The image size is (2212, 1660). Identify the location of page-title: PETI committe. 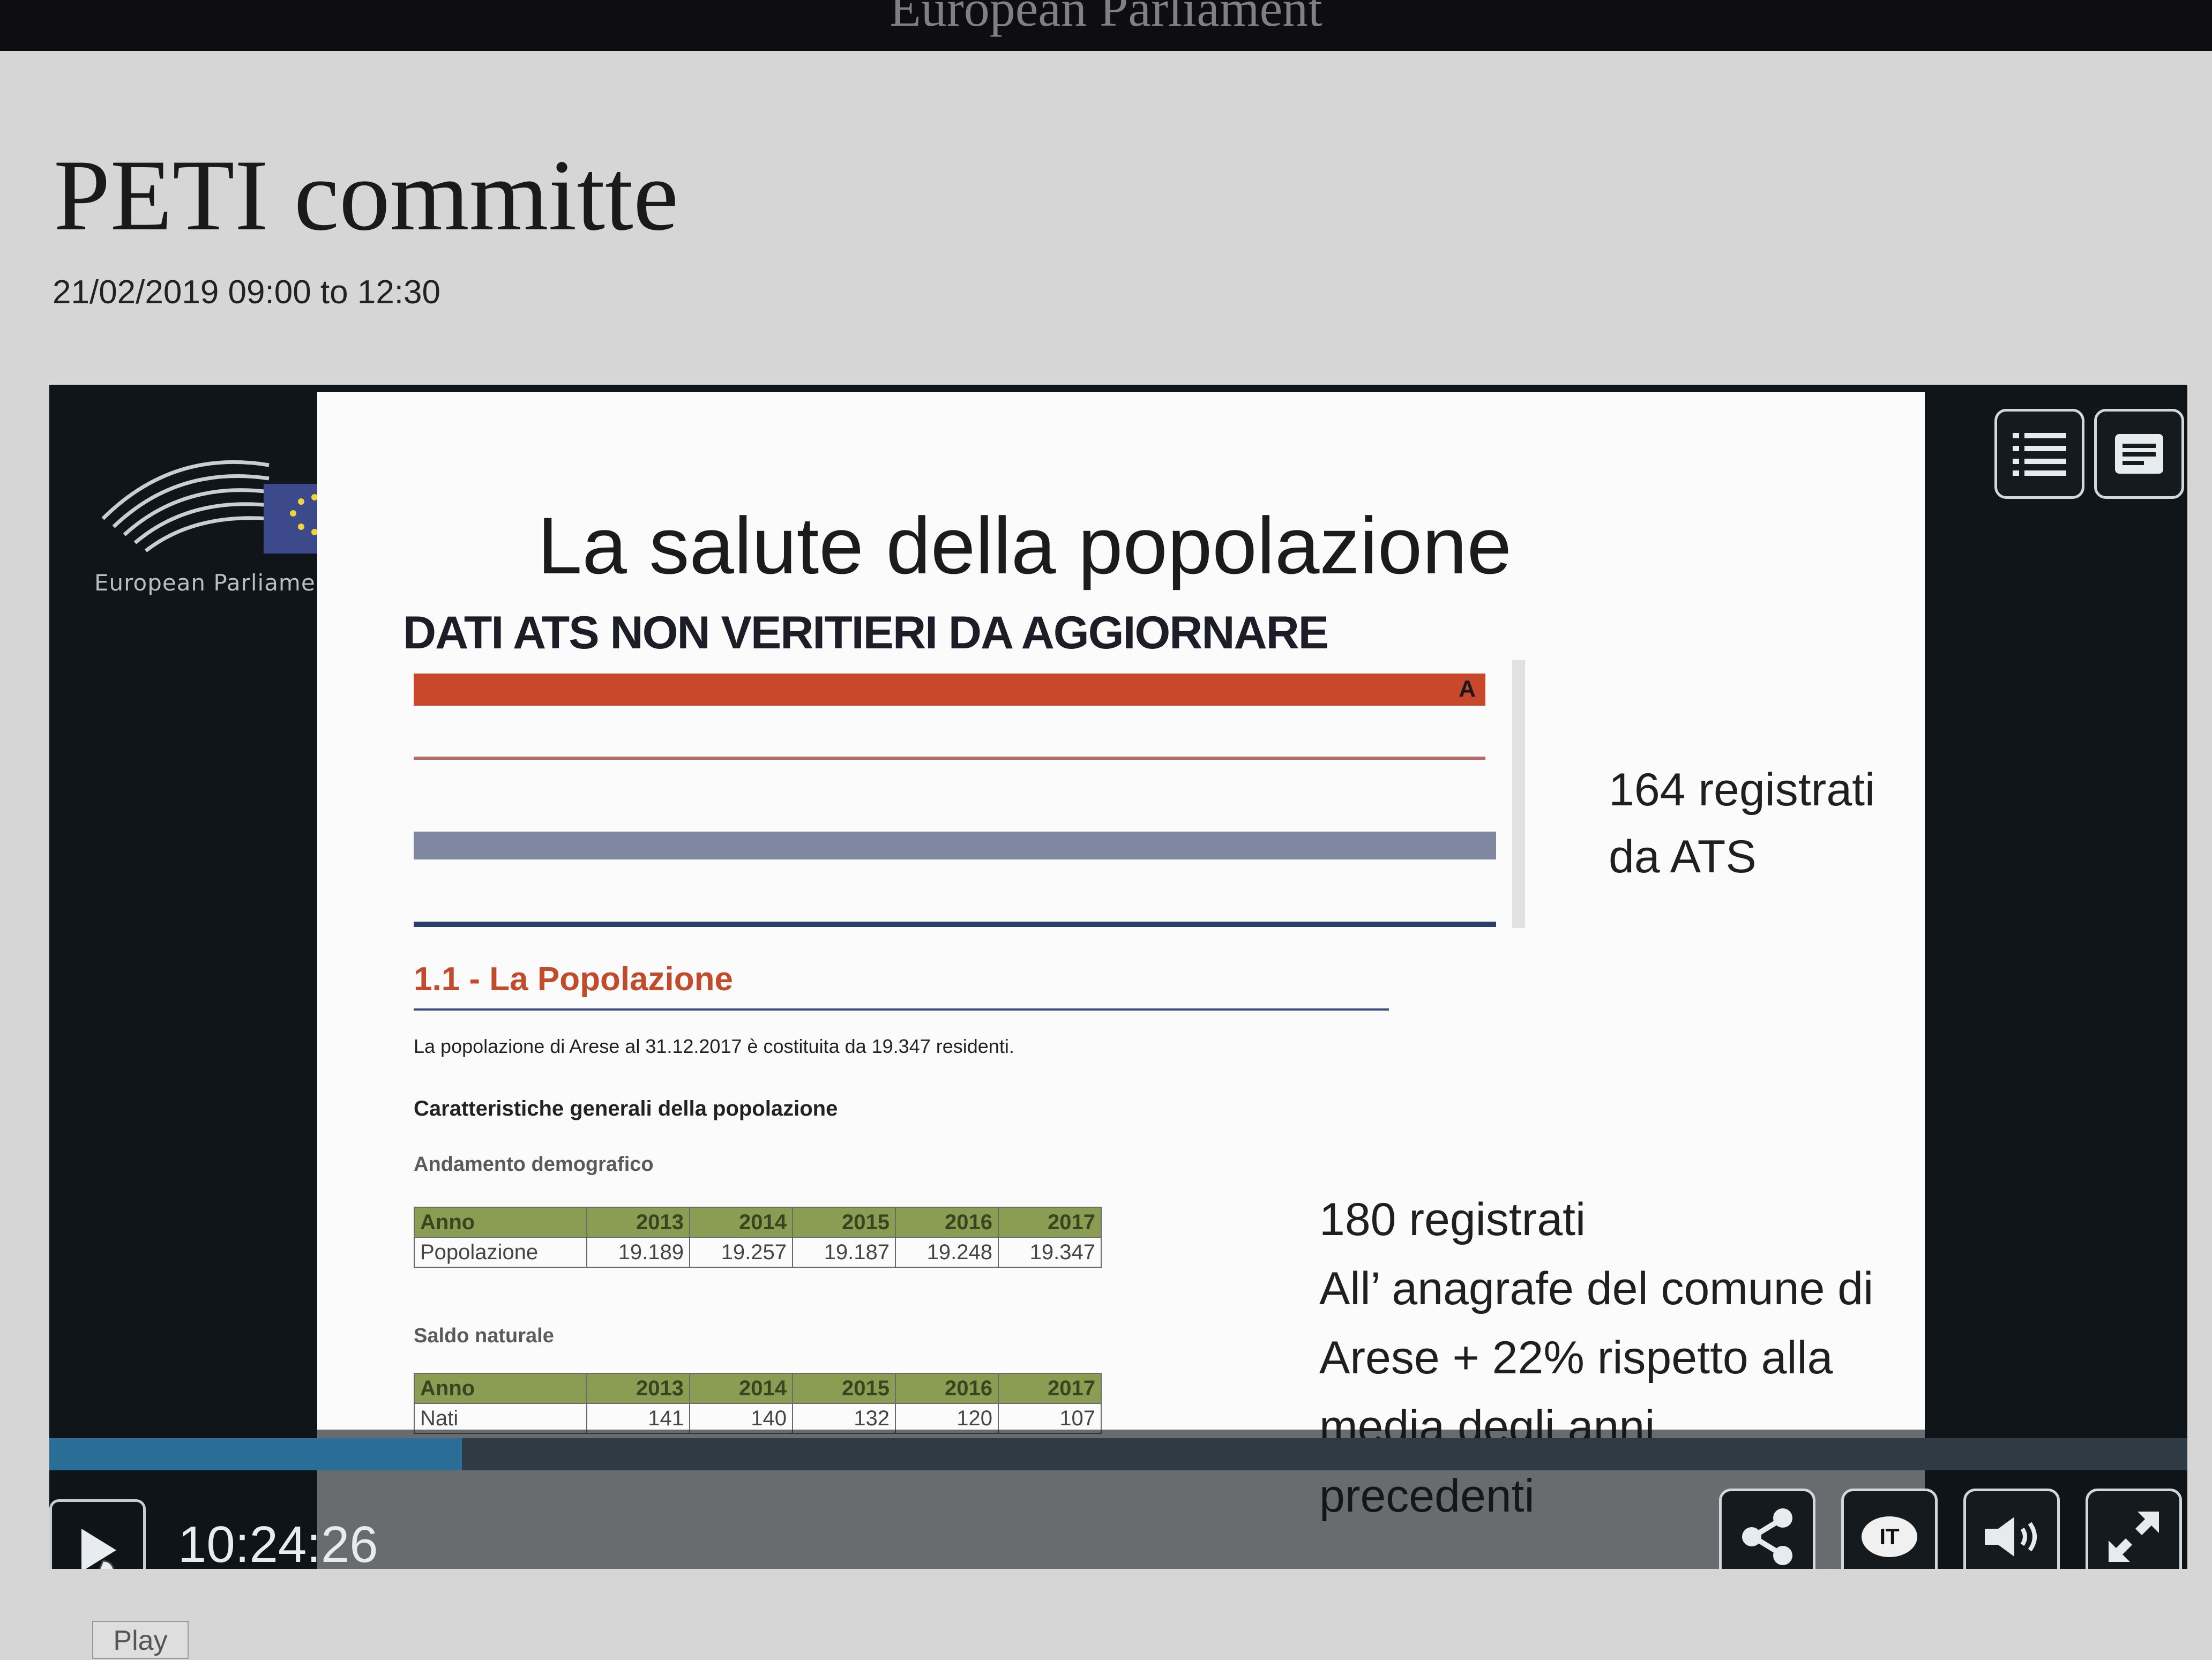
(366, 195).